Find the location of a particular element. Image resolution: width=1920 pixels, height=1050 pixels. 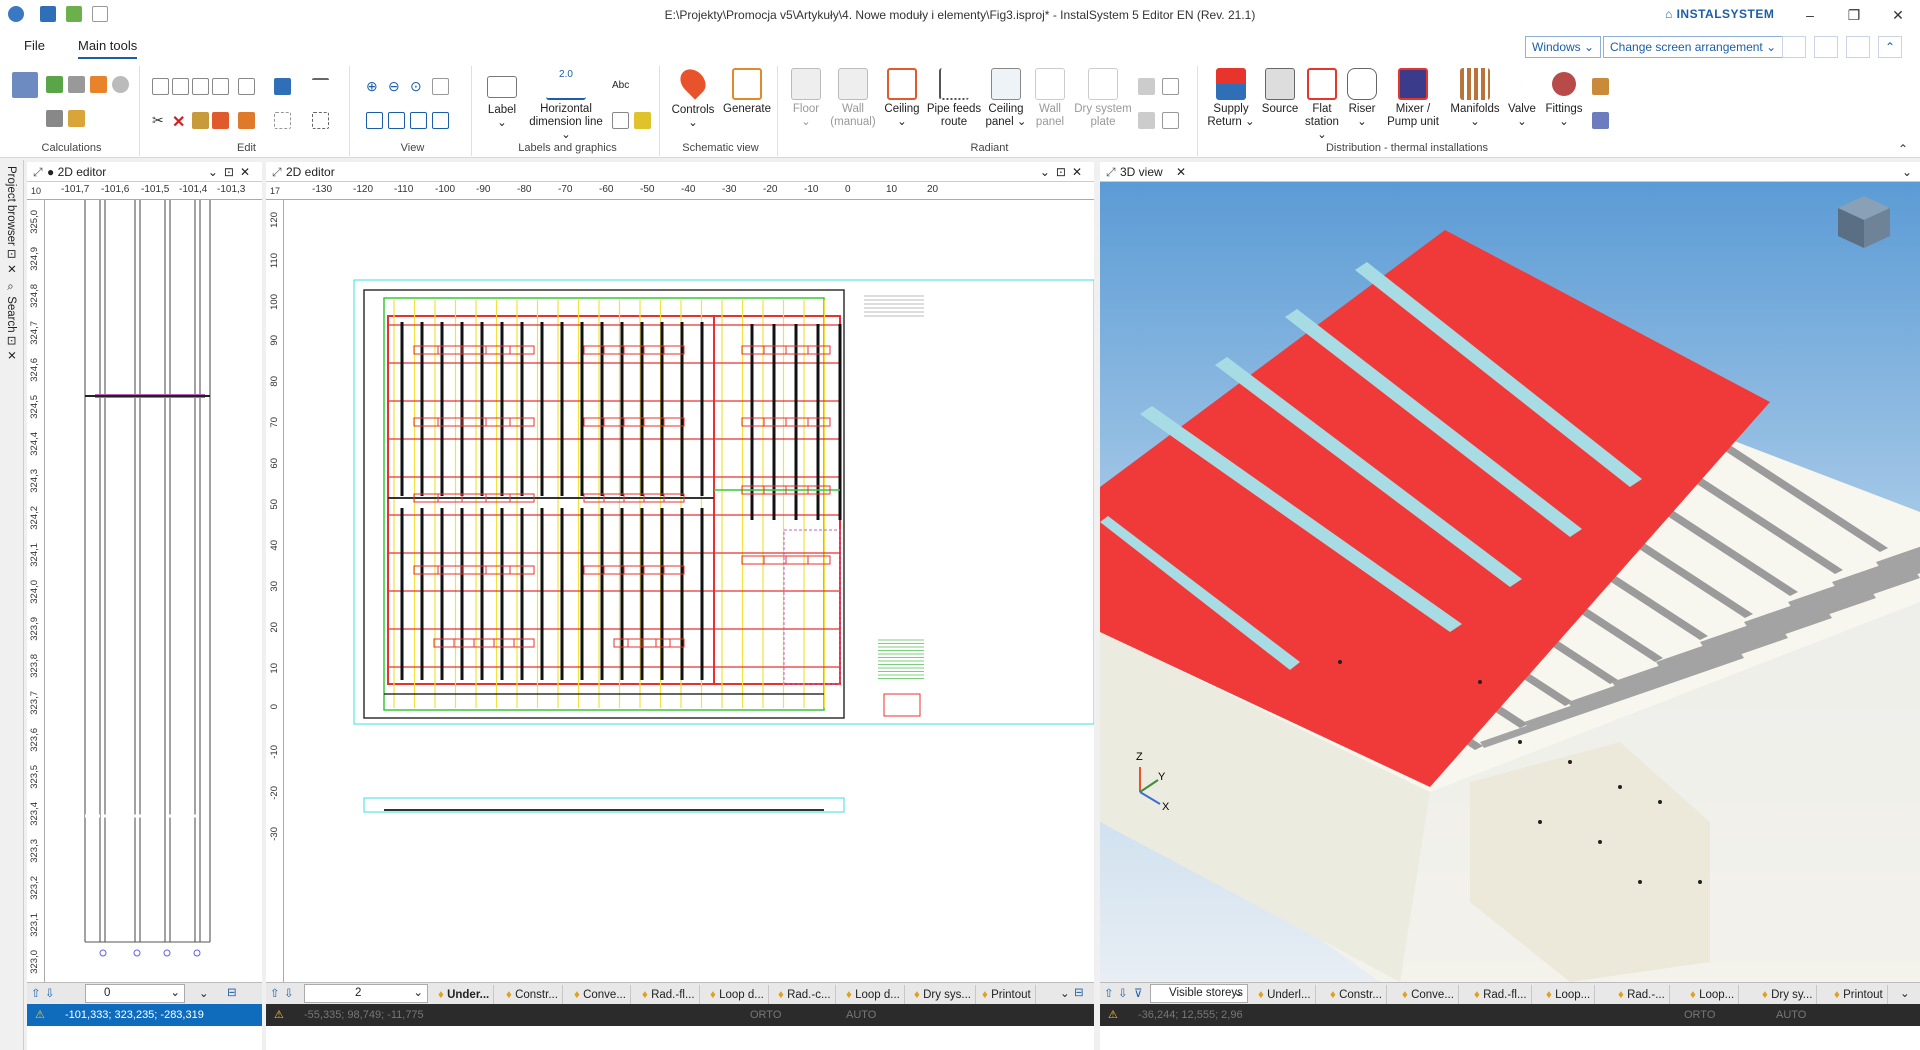

fittings-button: Fittings ⌄ is located at coordinates (1564, 98).